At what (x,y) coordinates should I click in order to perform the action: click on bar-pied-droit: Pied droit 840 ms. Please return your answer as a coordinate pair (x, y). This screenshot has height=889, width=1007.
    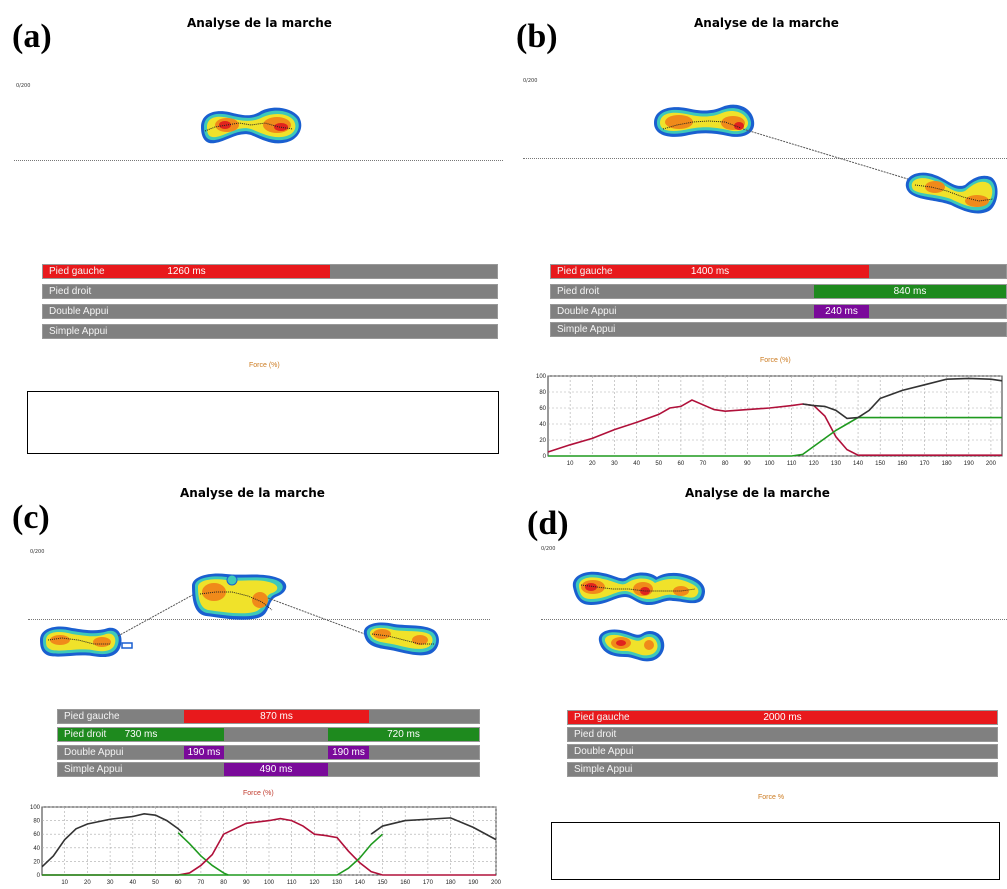
    Looking at the image, I should click on (778, 291).